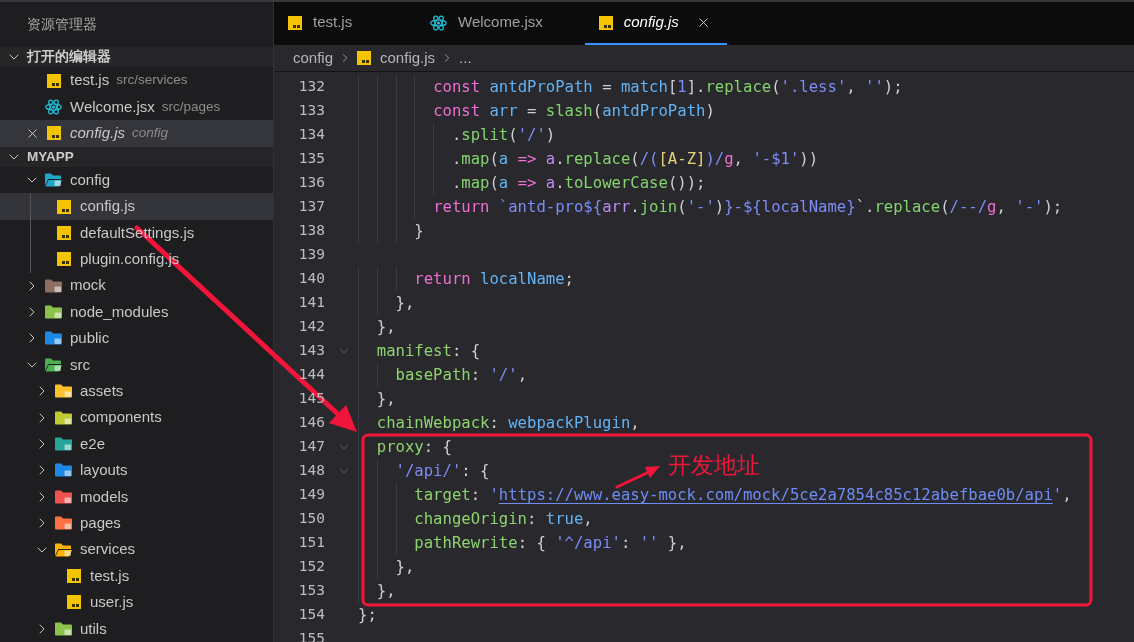  I want to click on line-number: 135, so click(311, 159).